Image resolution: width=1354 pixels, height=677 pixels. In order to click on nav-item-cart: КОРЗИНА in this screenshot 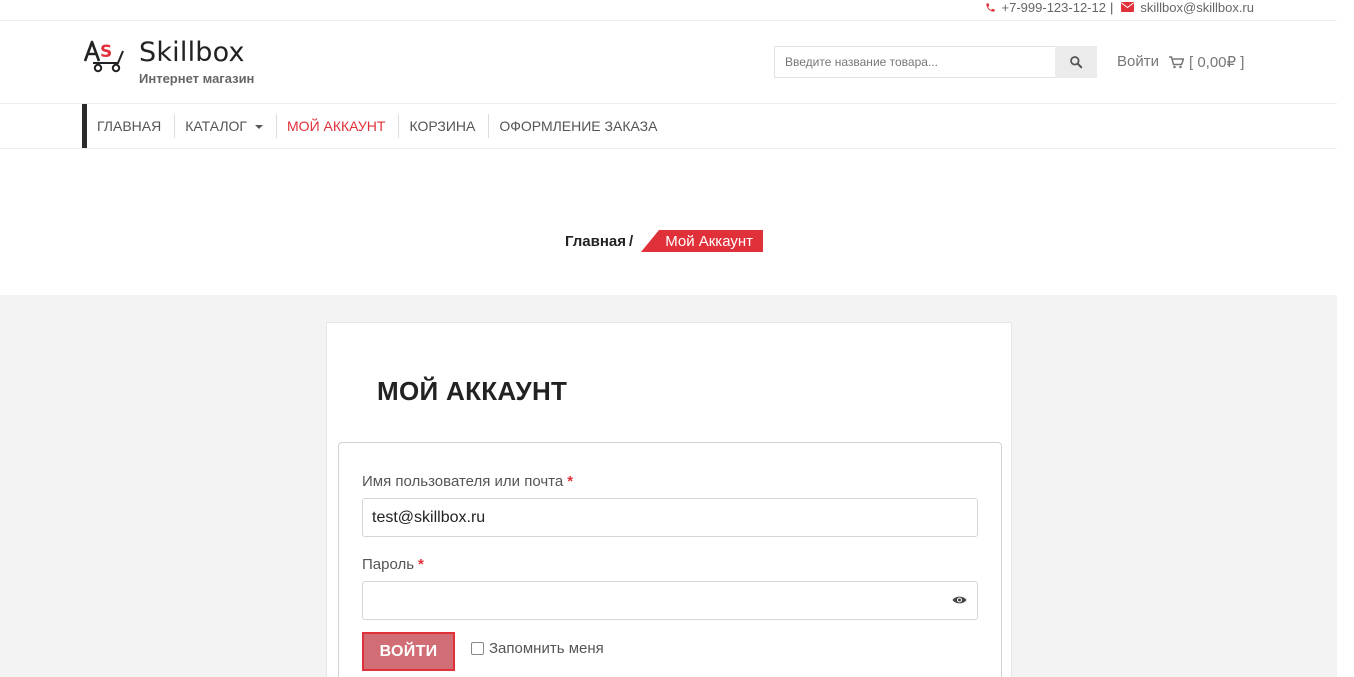, I will do `click(444, 126)`.